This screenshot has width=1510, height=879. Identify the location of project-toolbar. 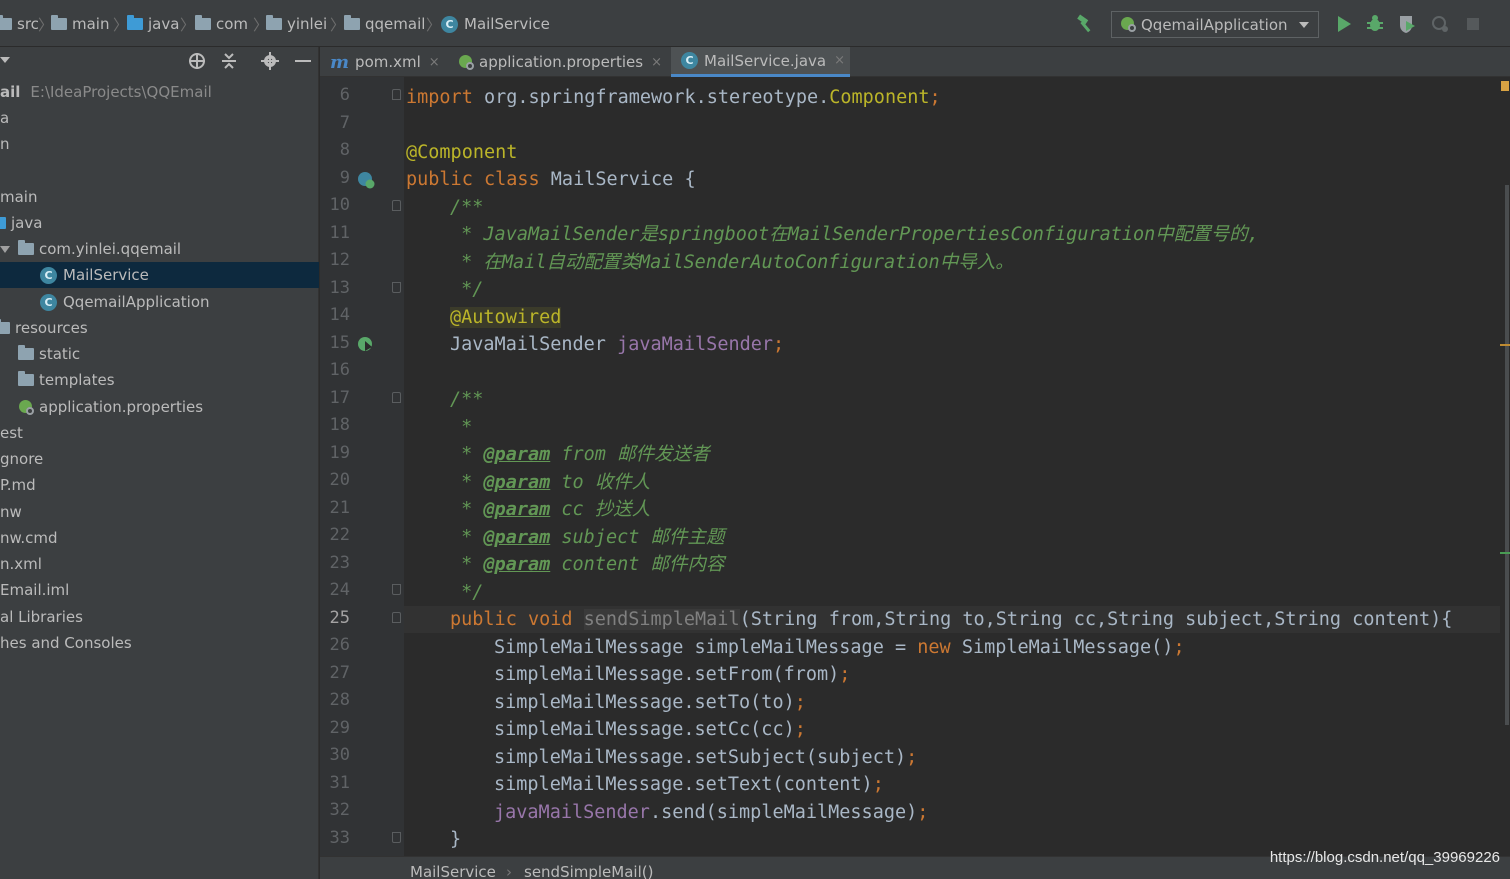
(159, 61).